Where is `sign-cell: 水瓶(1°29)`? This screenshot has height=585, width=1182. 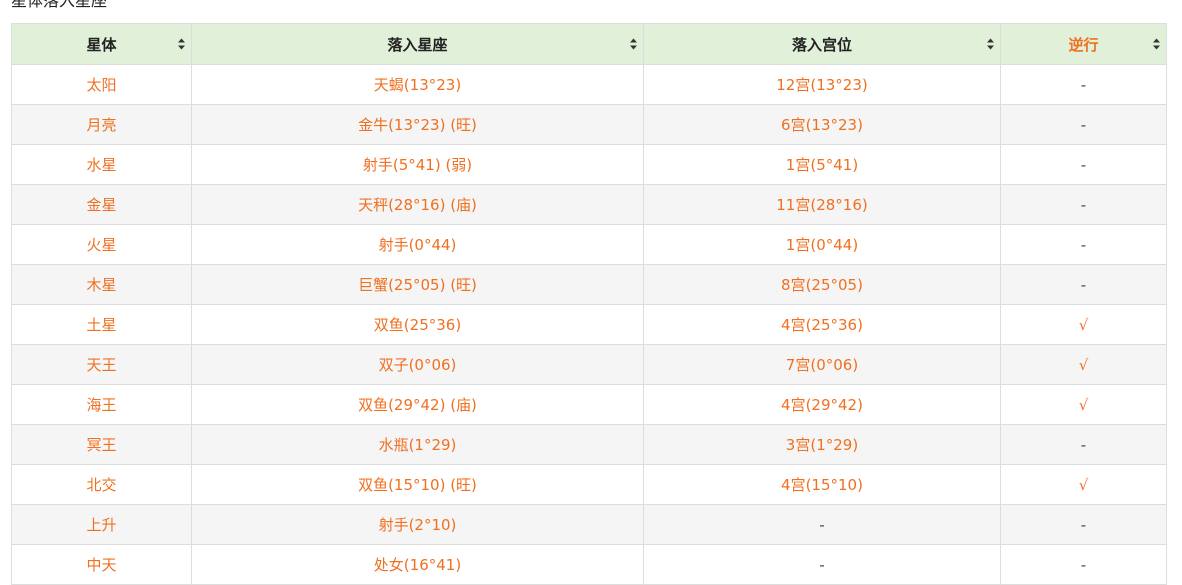 sign-cell: 水瓶(1°29) is located at coordinates (417, 444).